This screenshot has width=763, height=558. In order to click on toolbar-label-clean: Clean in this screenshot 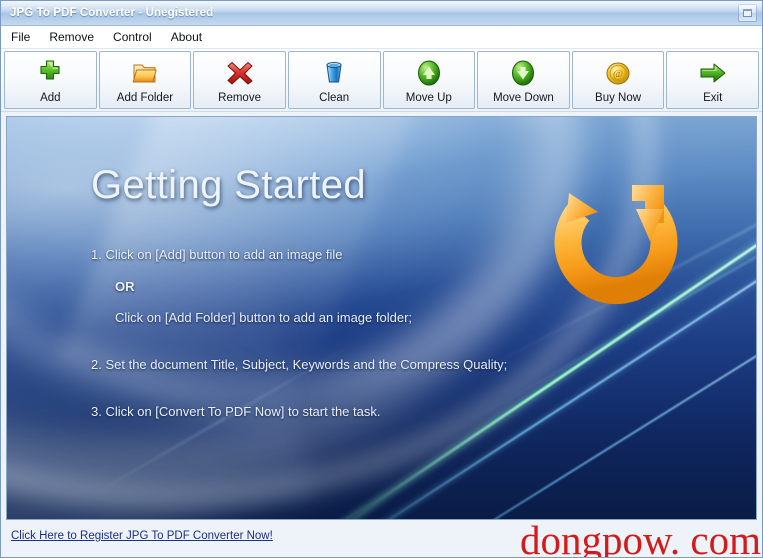, I will do `click(334, 98)`.